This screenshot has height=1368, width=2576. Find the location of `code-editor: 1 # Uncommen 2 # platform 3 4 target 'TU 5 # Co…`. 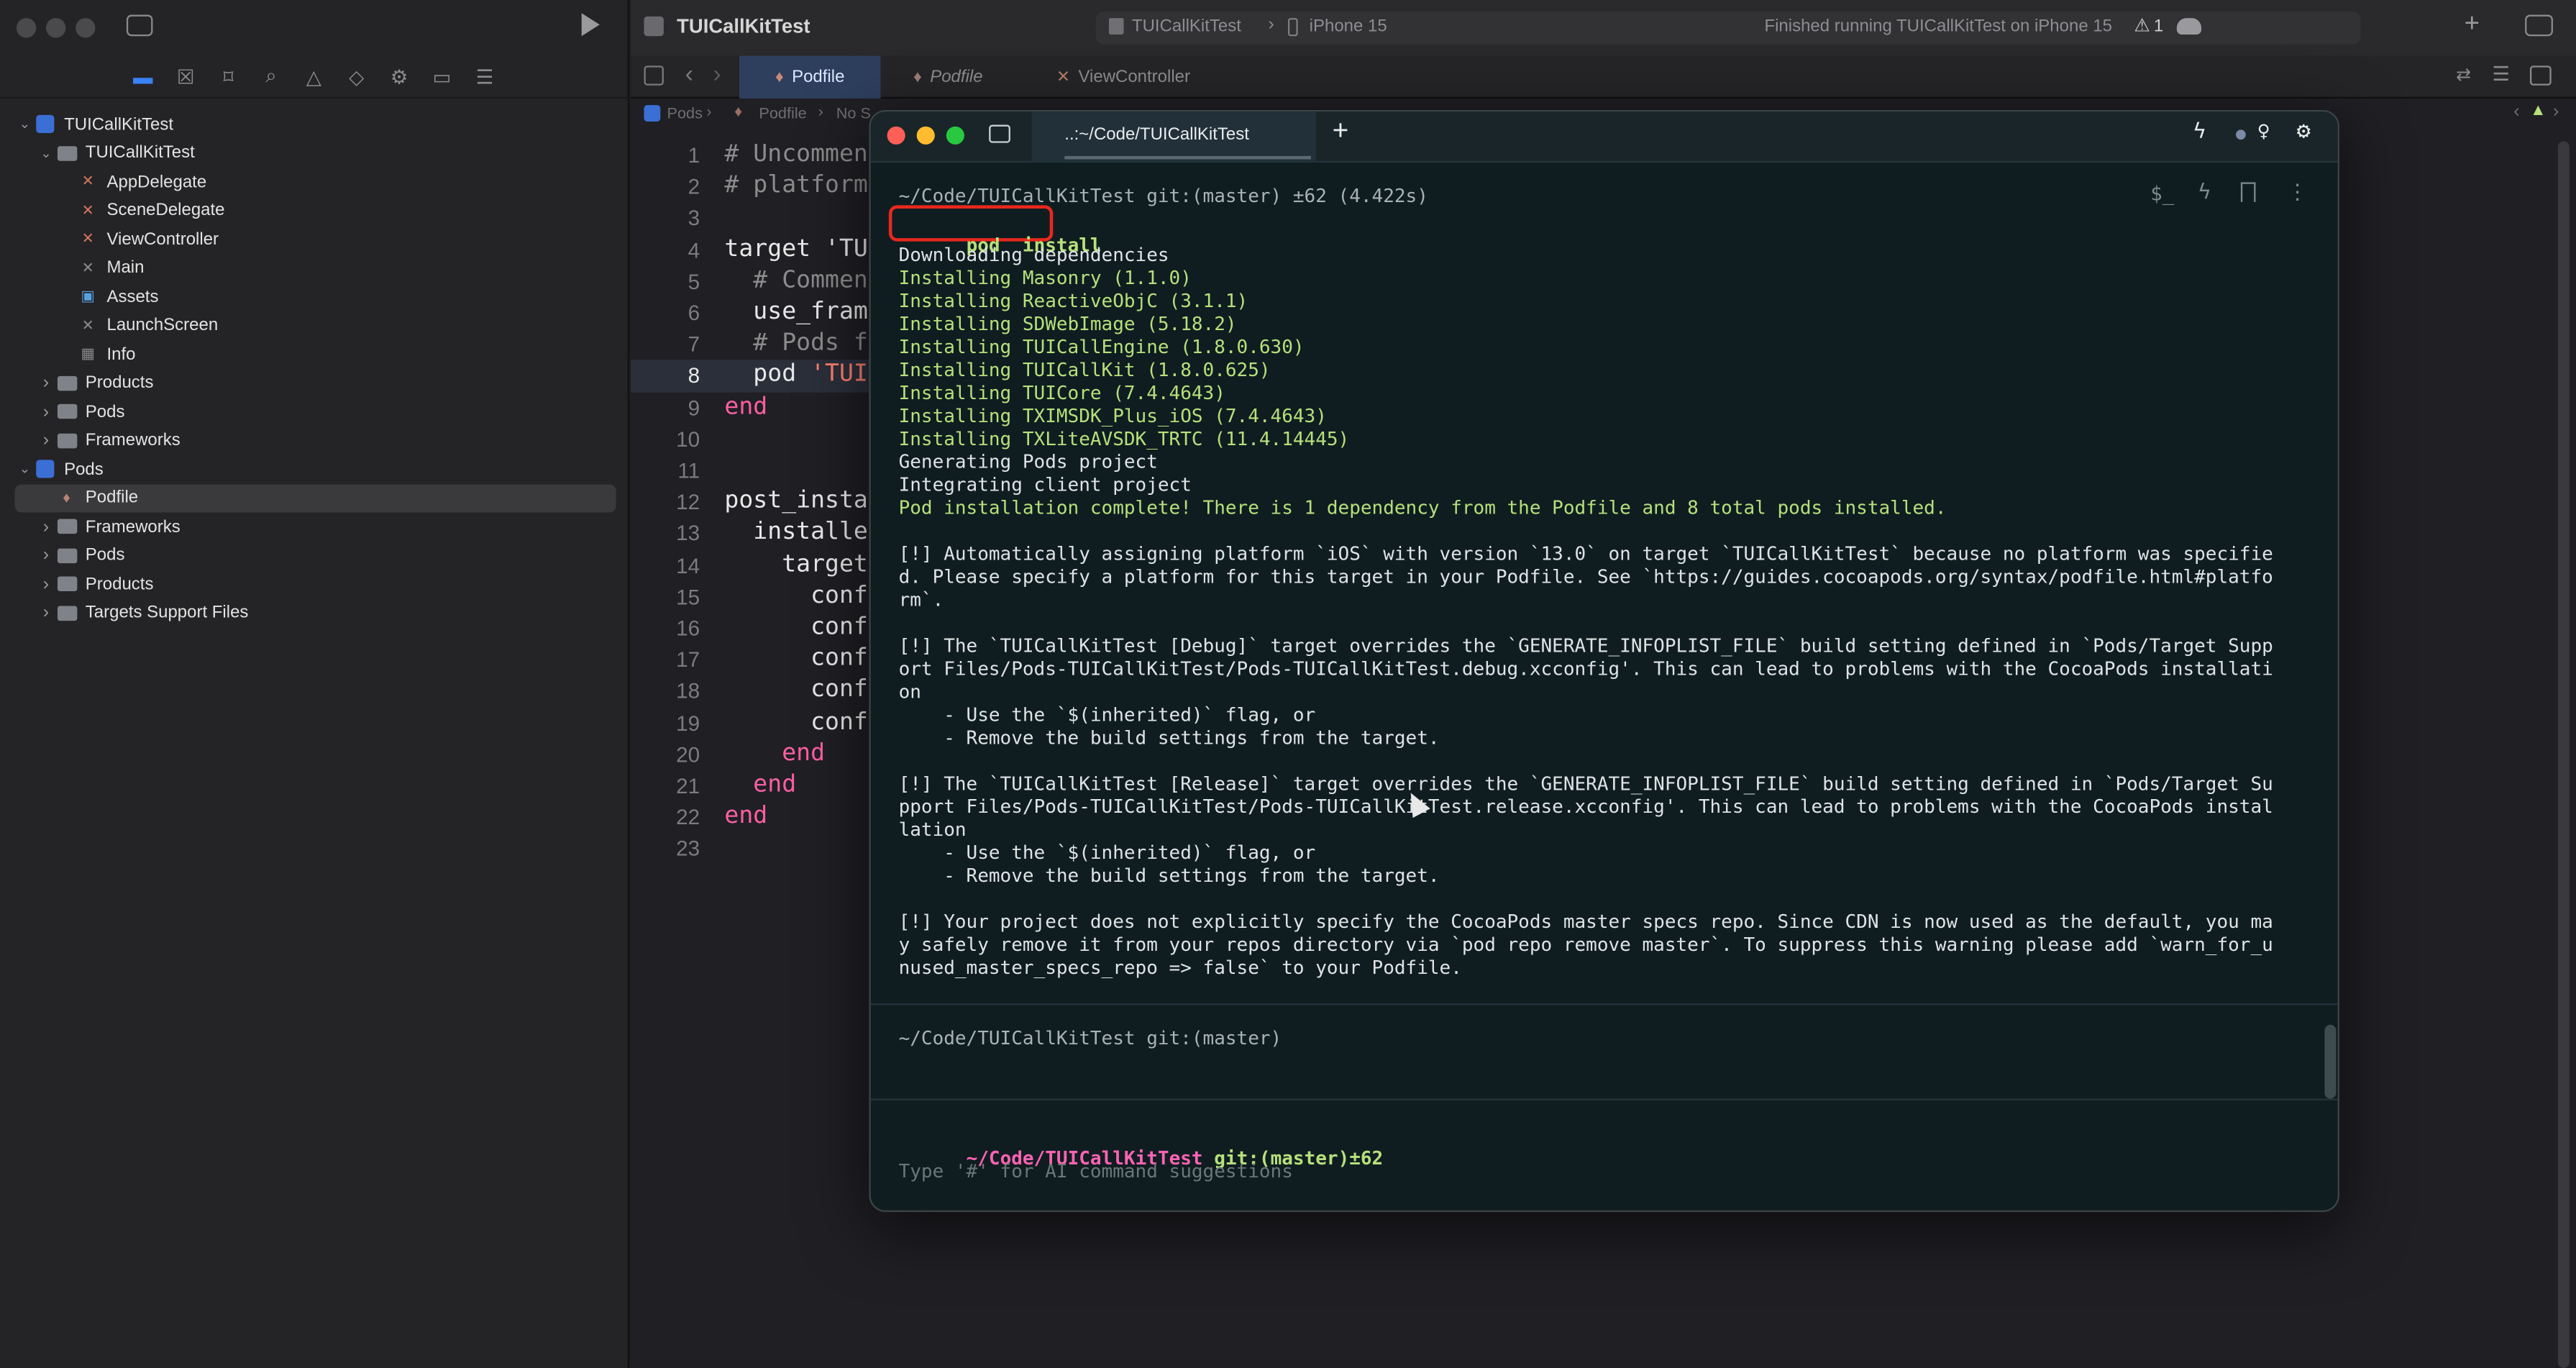

code-editor: 1 # Uncommen 2 # platform 3 4 target 'TU 5 # Co… is located at coordinates (750, 750).